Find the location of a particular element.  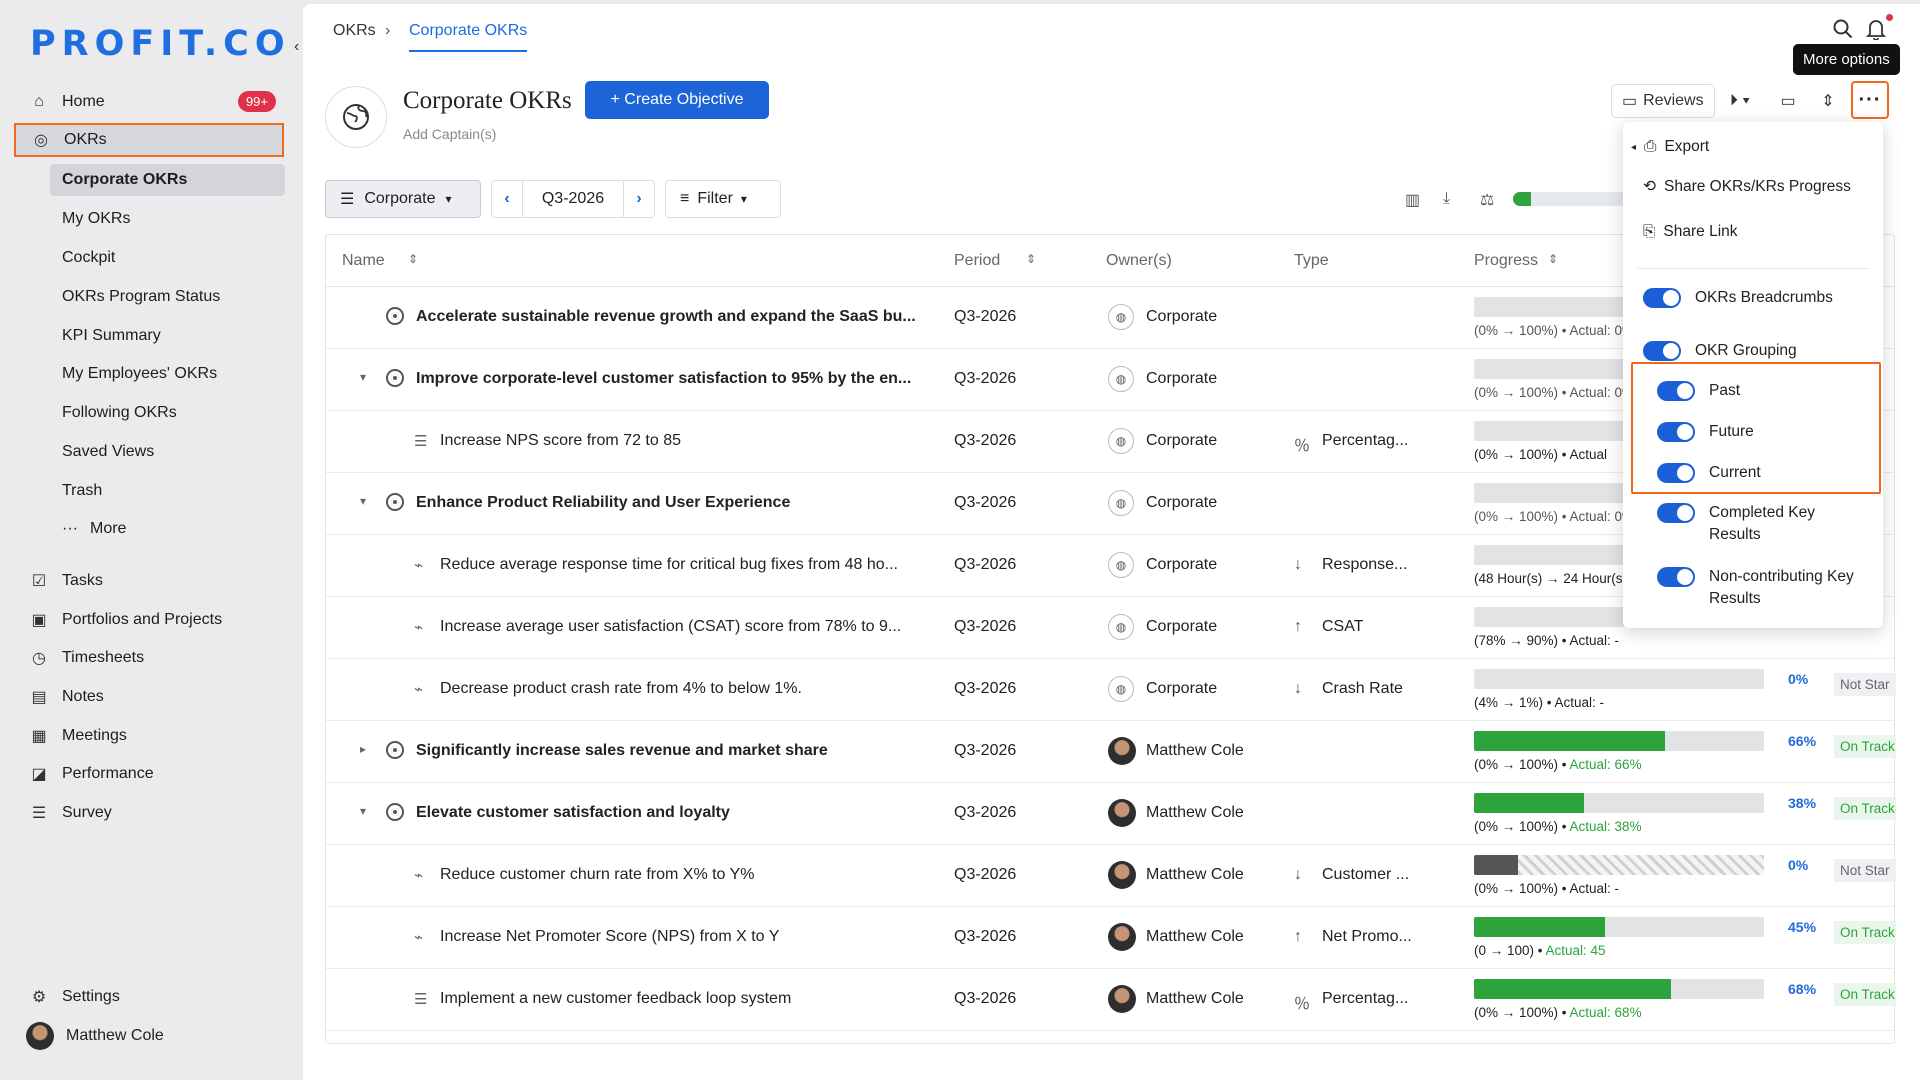

sidebar-sub-saved-views: Saved Views is located at coordinates (167, 452).